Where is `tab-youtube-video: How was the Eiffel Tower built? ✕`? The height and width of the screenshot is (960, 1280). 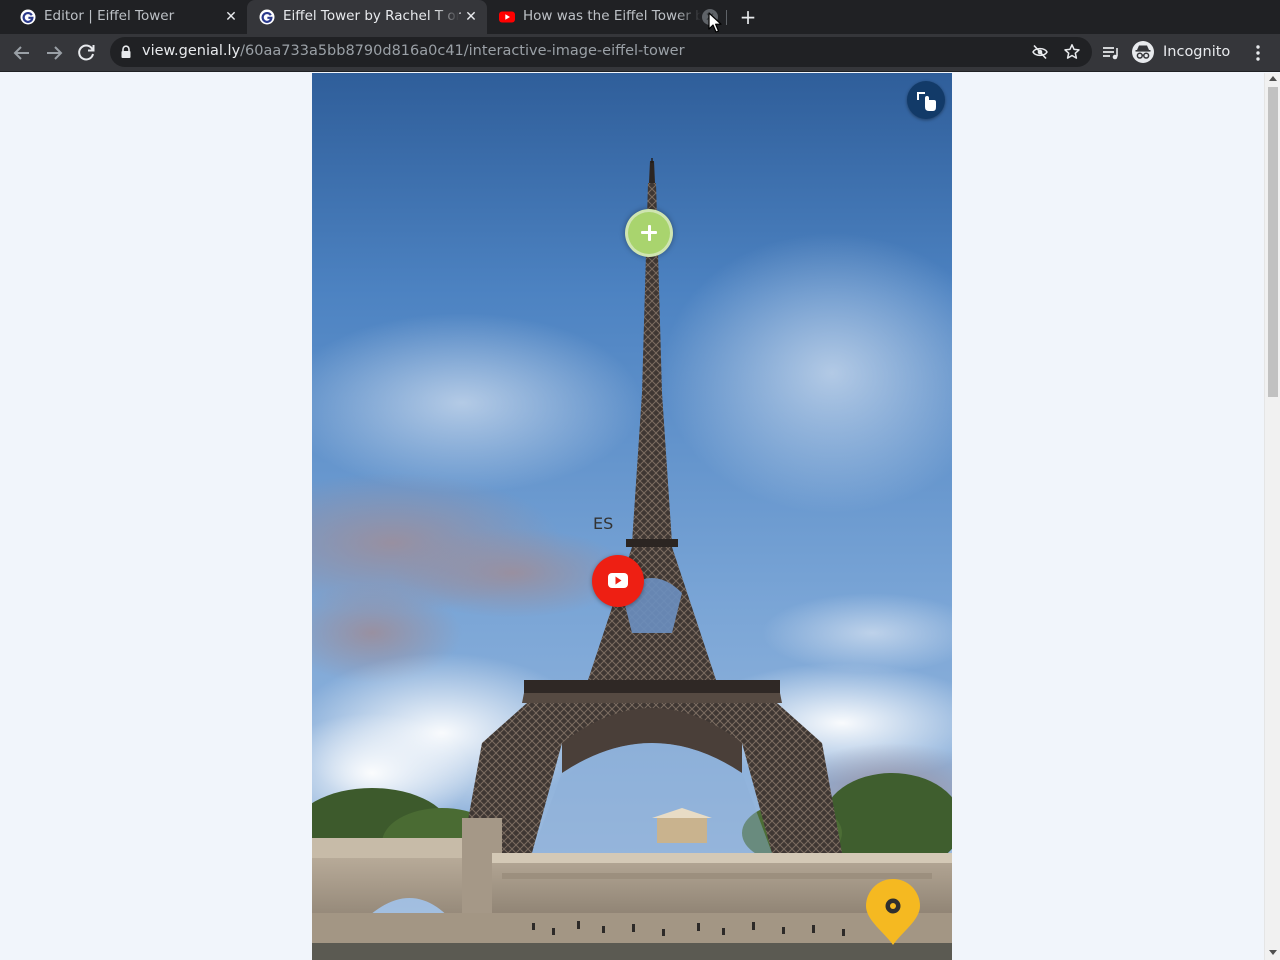 tab-youtube-video: How was the Eiffel Tower built? ✕ is located at coordinates (606, 17).